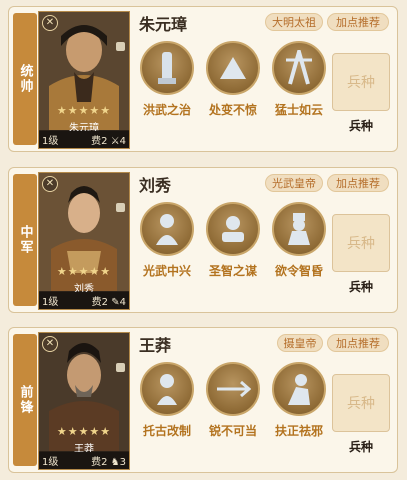  I want to click on hero-title-badge: 光武皇帝, so click(294, 183).